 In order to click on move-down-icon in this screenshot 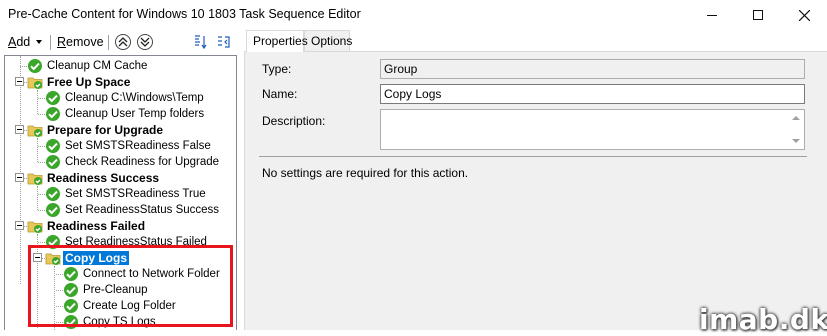, I will do `click(145, 42)`.